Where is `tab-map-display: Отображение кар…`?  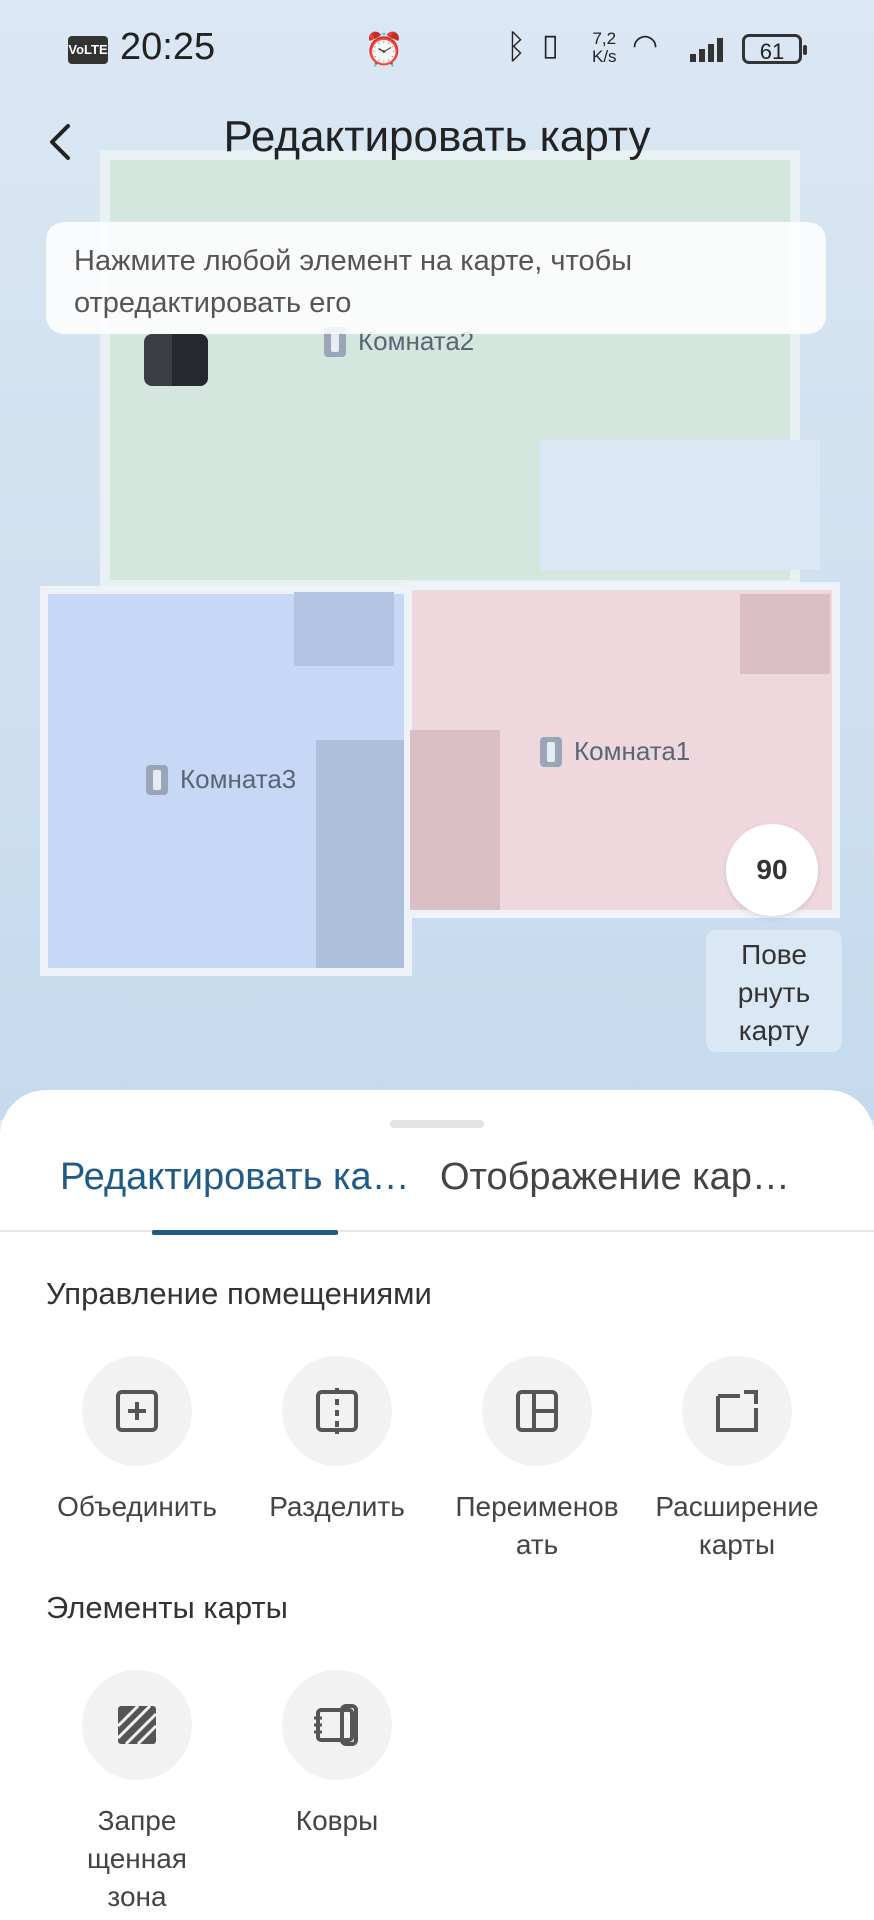
tab-map-display: Отображение кар… is located at coordinates (615, 1177).